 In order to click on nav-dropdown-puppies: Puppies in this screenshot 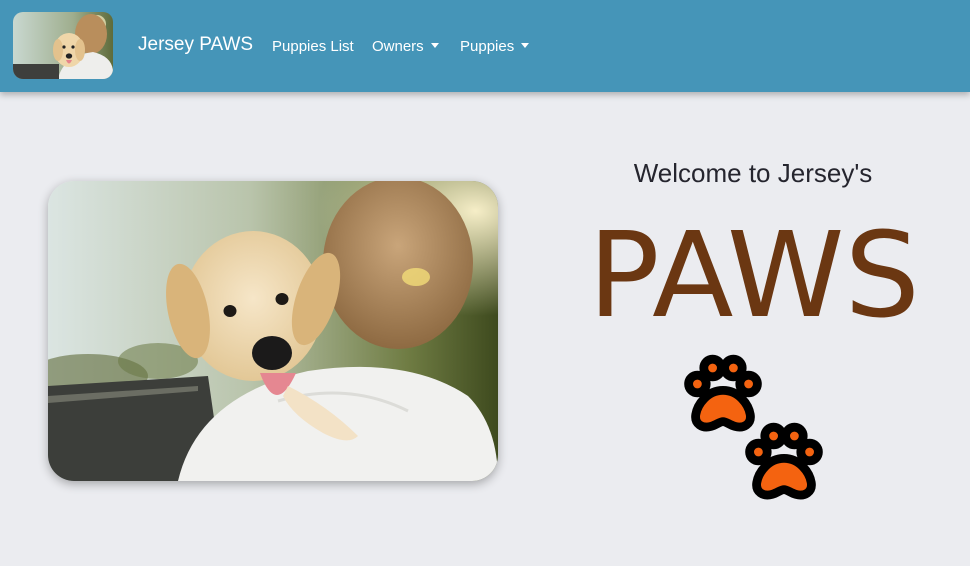, I will do `click(495, 46)`.